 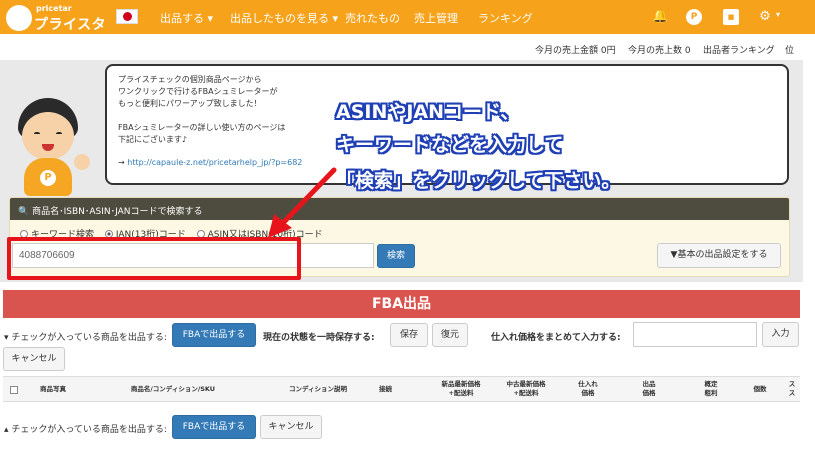 I want to click on speech-line: ワンクリックで行けるFBAシュミレーターが, so click(x=198, y=91).